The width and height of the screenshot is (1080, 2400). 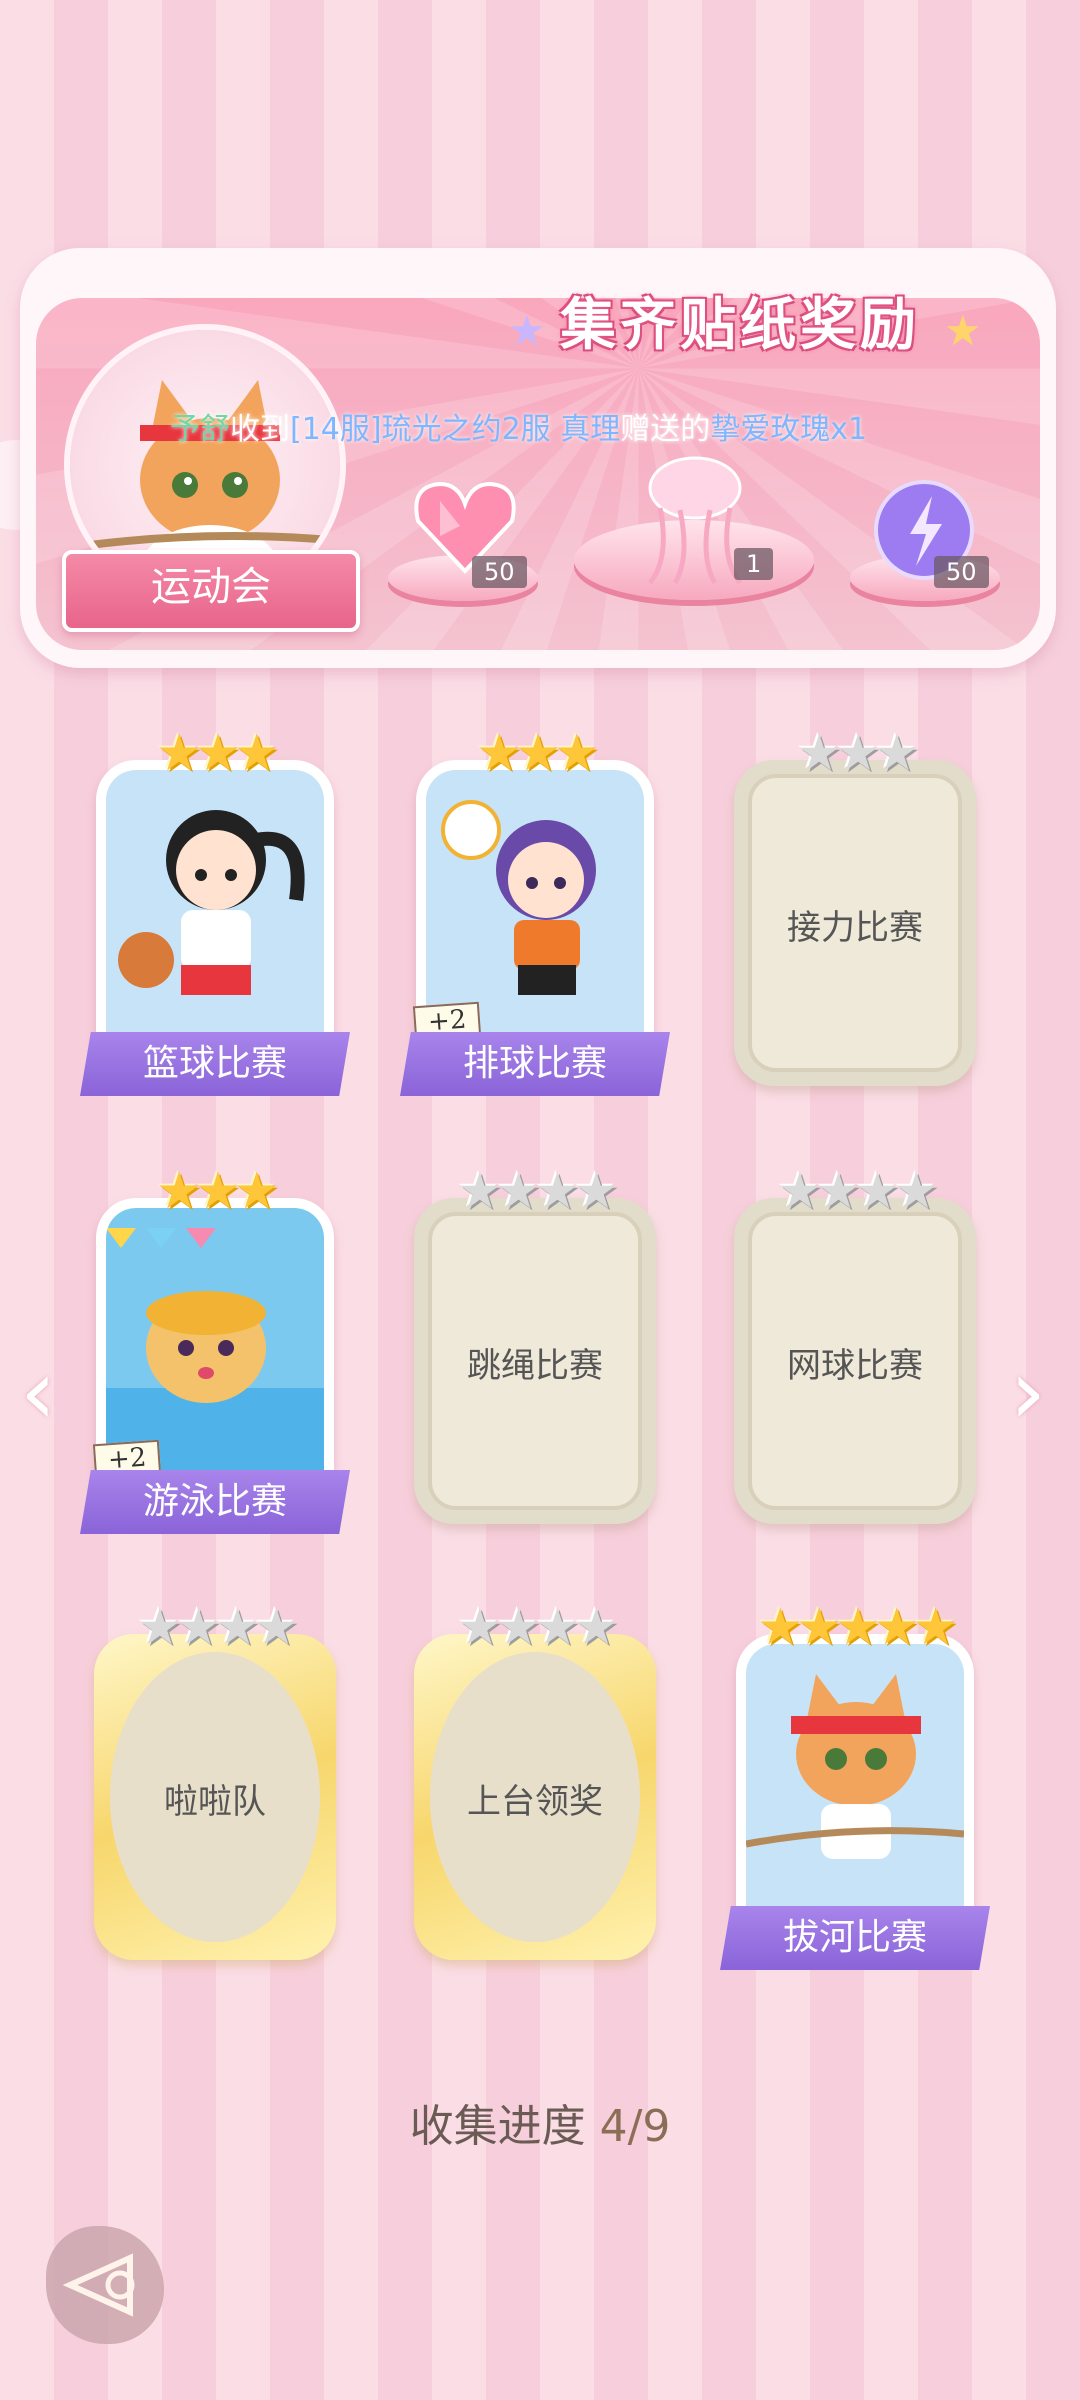 I want to click on sticker-card-tennis: 网球比赛 ★★★★, so click(x=855, y=1347).